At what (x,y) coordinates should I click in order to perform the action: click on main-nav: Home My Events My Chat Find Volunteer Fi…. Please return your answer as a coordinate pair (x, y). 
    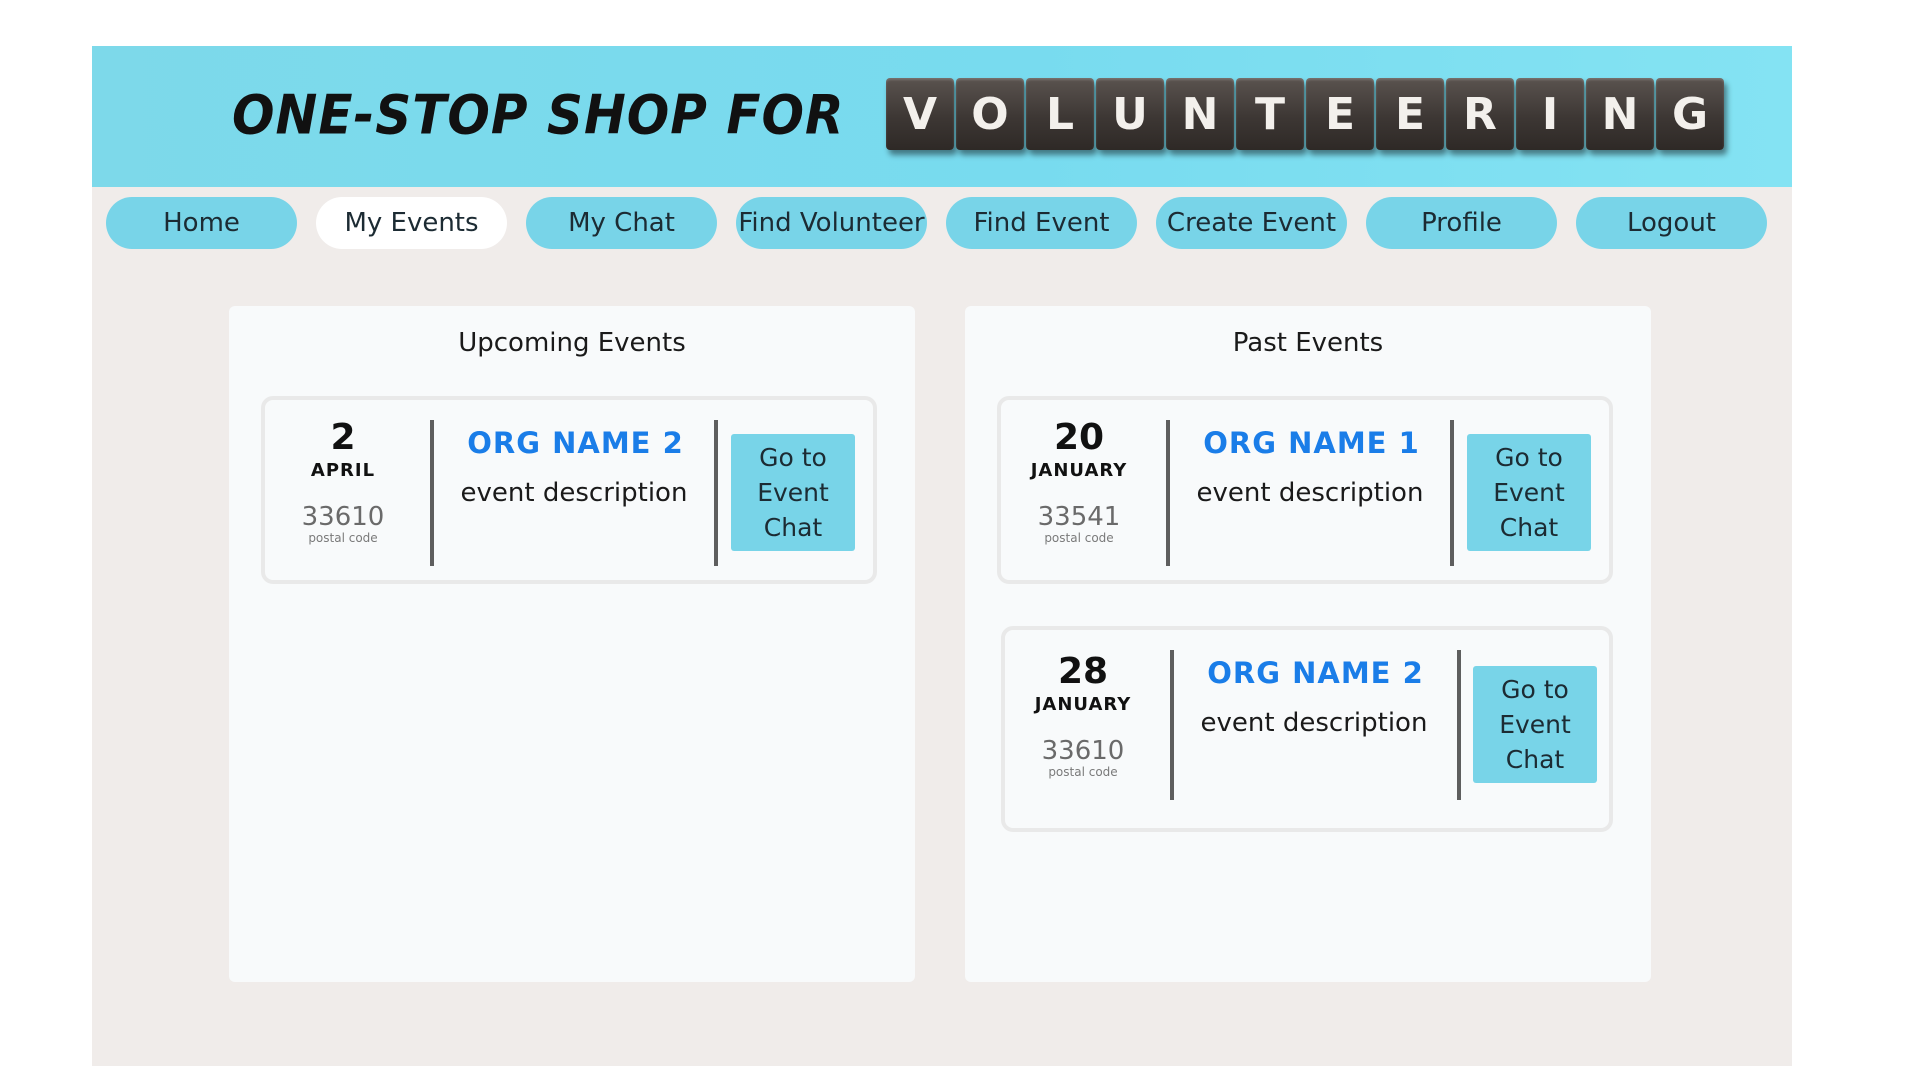
    Looking at the image, I should click on (936, 223).